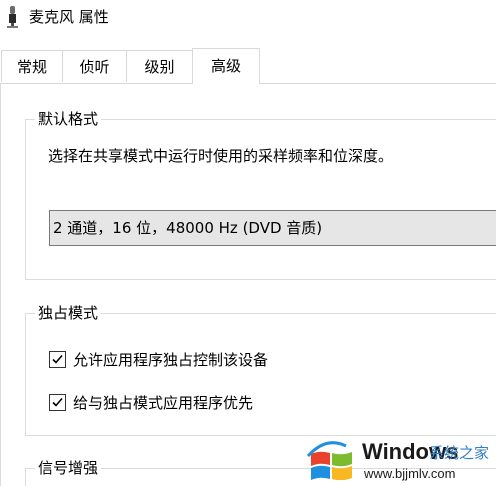  I want to click on tab-strip: 常规 侦听 级别 高级, so click(248, 66).